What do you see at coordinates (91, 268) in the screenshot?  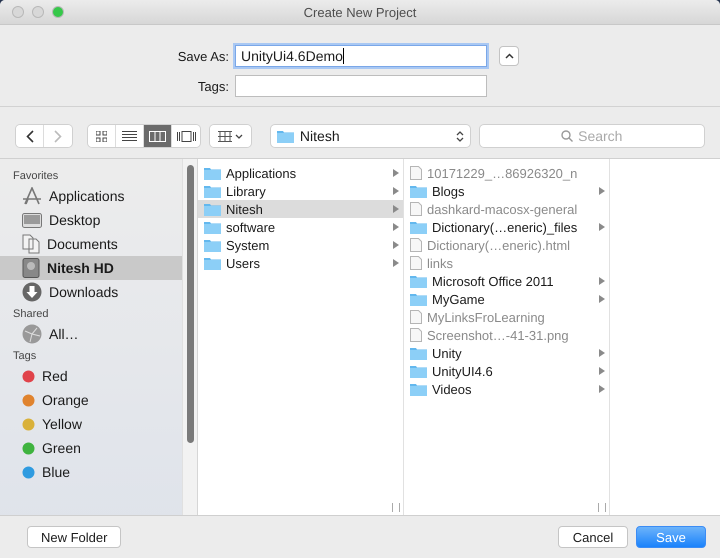 I see `sidebar-item: Nitesh HD` at bounding box center [91, 268].